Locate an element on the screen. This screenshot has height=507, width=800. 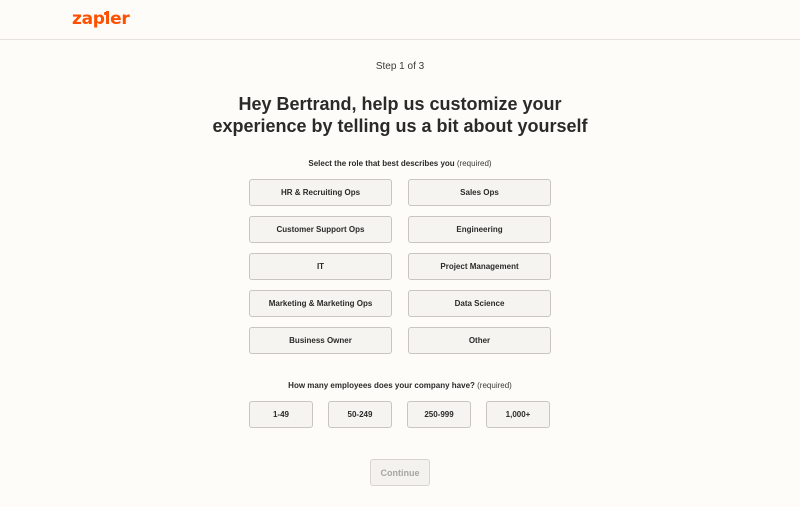
headline-line-1: Hey Bertrand, help us customize your is located at coordinates (400, 104).